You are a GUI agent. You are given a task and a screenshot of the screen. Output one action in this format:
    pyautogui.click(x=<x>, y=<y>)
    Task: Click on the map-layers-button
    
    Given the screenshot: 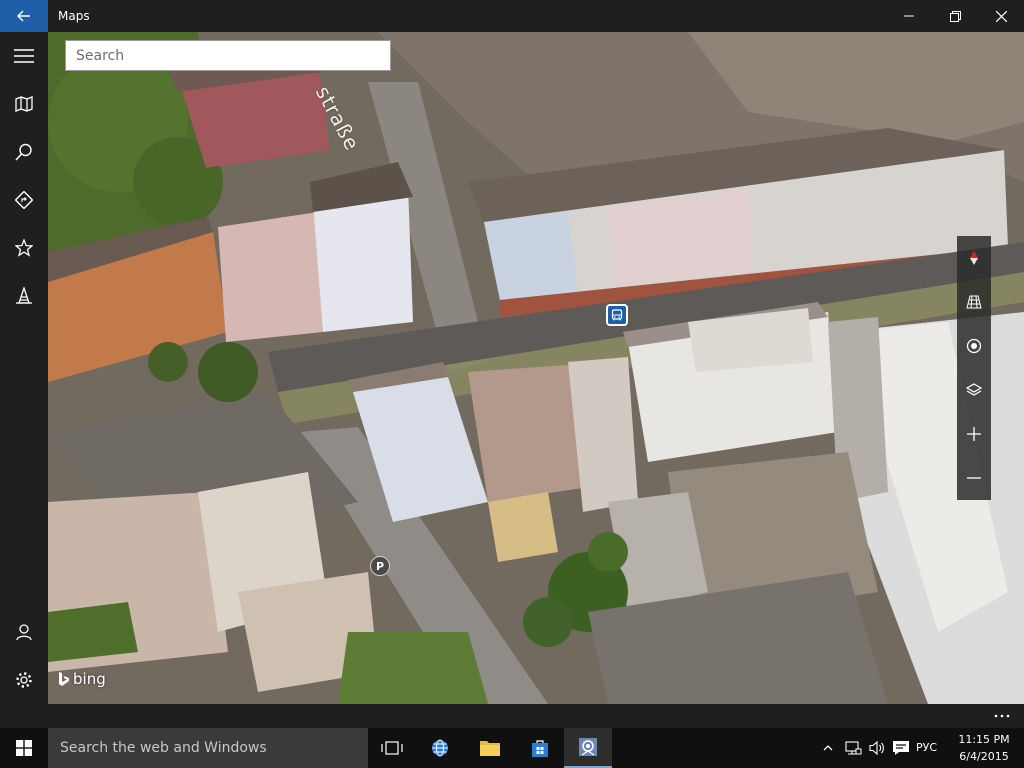 What is the action you would take?
    pyautogui.click(x=974, y=390)
    